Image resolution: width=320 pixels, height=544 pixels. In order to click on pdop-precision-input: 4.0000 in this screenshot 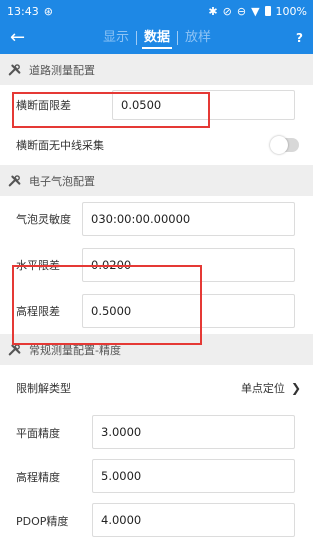, I will do `click(193, 520)`.